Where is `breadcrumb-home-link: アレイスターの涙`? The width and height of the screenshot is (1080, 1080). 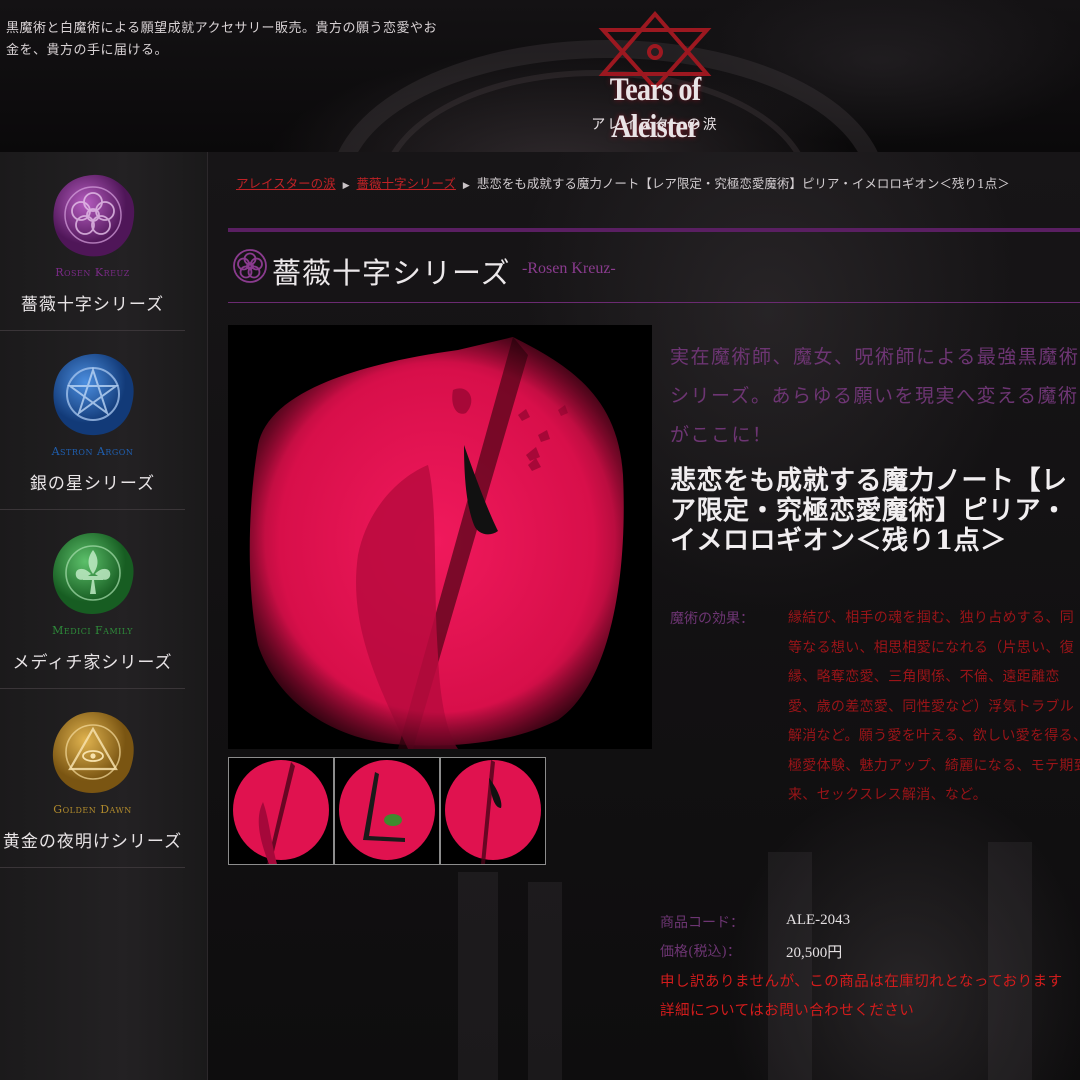 breadcrumb-home-link: アレイスターの涙 is located at coordinates (286, 183).